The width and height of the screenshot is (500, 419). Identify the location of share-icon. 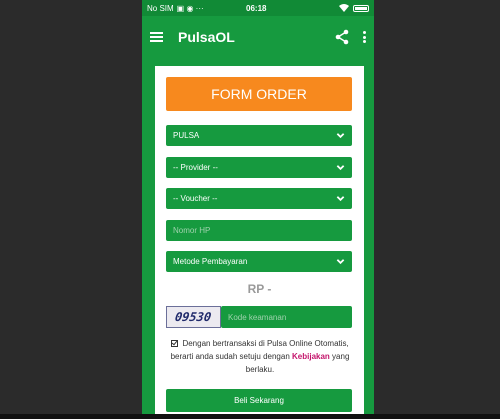
(342, 37).